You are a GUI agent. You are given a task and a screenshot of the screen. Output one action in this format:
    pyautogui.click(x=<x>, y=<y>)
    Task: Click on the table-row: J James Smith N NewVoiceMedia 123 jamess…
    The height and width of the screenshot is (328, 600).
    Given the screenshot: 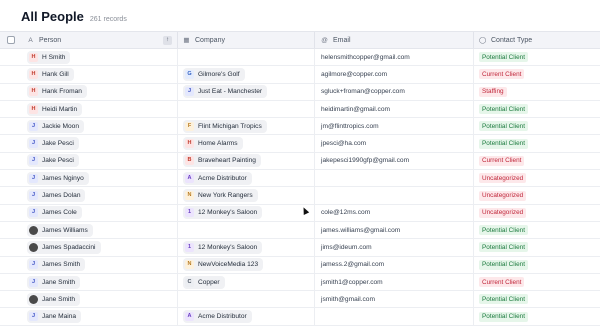 What is the action you would take?
    pyautogui.click(x=300, y=265)
    